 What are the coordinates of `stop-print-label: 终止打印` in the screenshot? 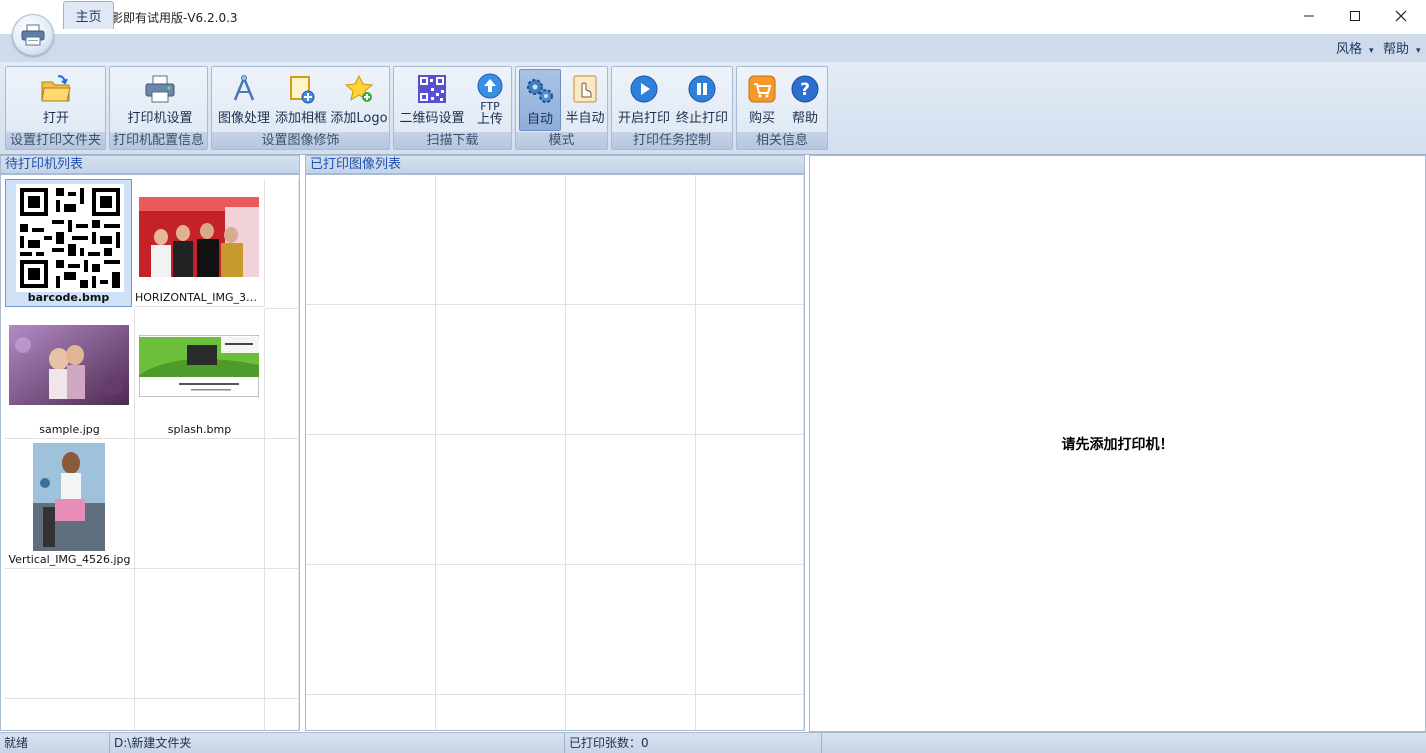 It's located at (701, 118).